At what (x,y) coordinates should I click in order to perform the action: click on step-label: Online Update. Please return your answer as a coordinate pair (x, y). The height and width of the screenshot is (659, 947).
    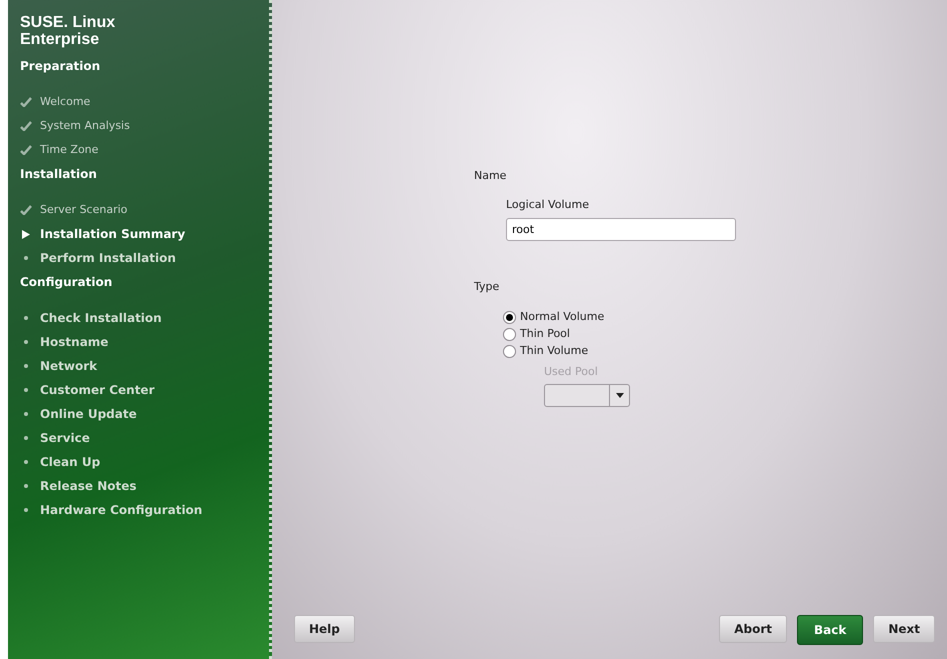
    Looking at the image, I should click on (88, 414).